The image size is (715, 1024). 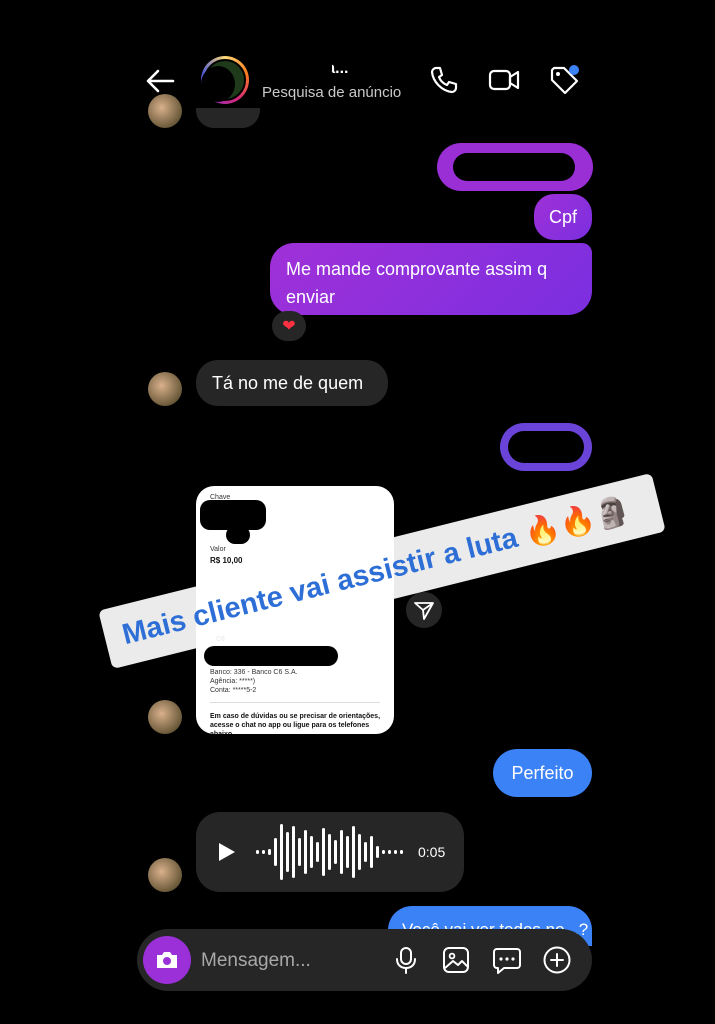 I want to click on message-bubble-received: Tá no me de quem, so click(x=292, y=383).